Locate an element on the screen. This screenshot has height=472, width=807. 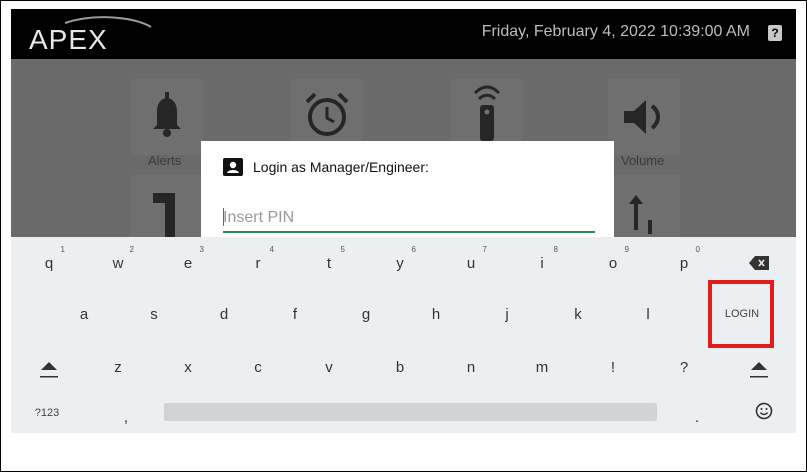
help-icon: ? is located at coordinates (775, 33).